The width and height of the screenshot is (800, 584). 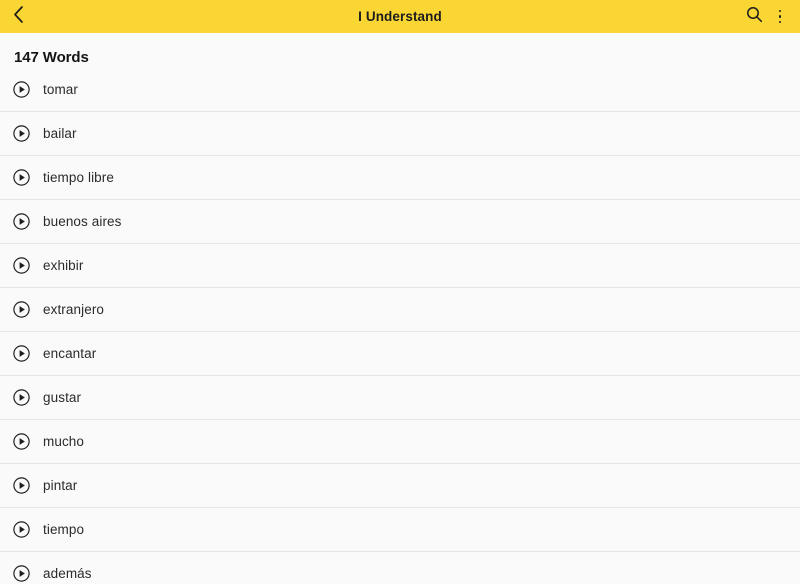 I want to click on word-label: exhibir, so click(x=63, y=265).